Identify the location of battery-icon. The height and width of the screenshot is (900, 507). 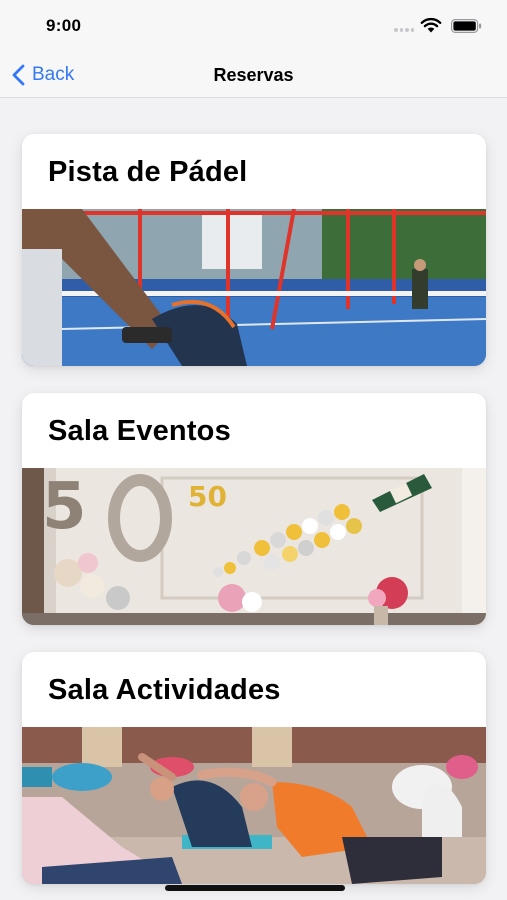
(466, 26).